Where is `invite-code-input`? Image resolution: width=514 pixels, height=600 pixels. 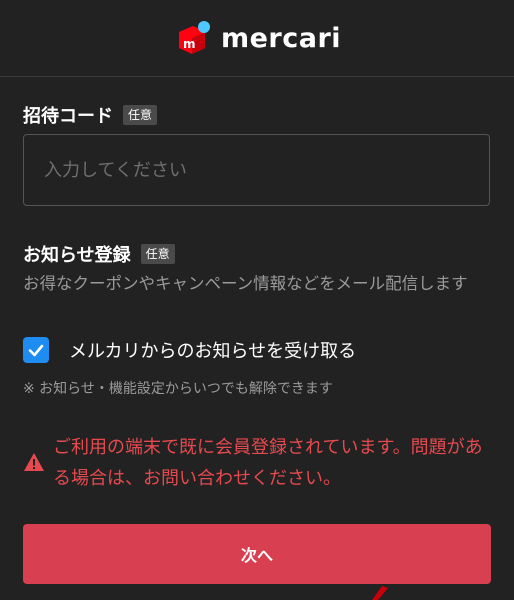
invite-code-input is located at coordinates (256, 170).